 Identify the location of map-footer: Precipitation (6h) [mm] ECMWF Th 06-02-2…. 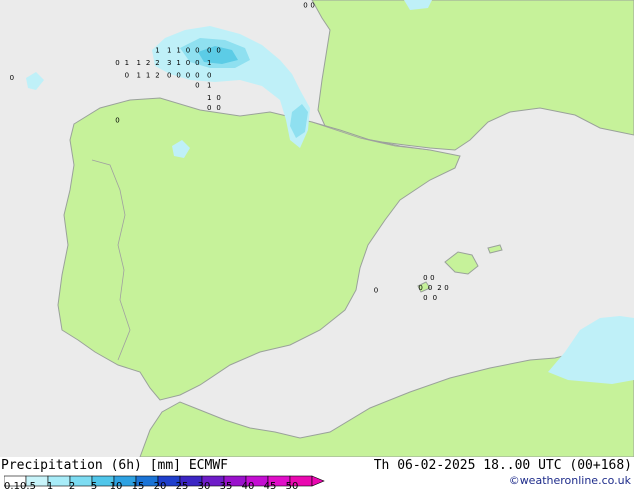
(317, 474).